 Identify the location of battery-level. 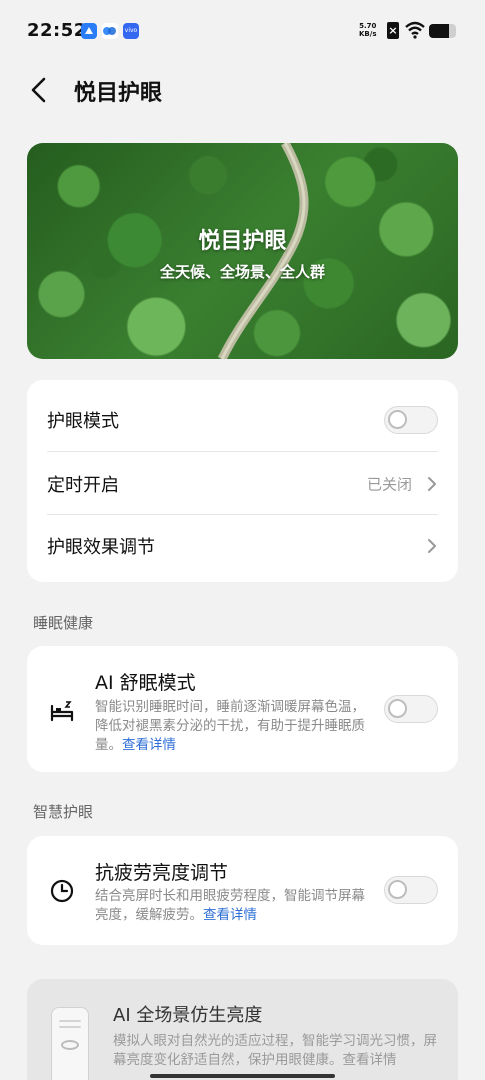
(439, 31).